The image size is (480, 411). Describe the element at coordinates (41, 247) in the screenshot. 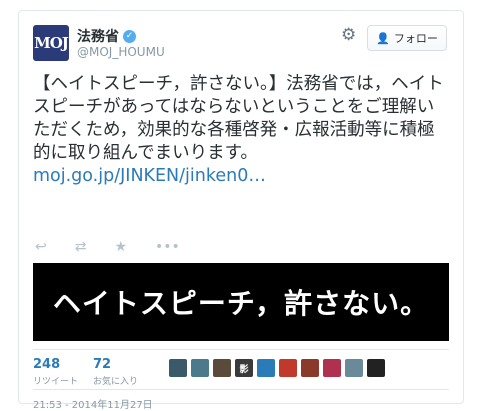

I see `reply-icon: ↩` at that location.